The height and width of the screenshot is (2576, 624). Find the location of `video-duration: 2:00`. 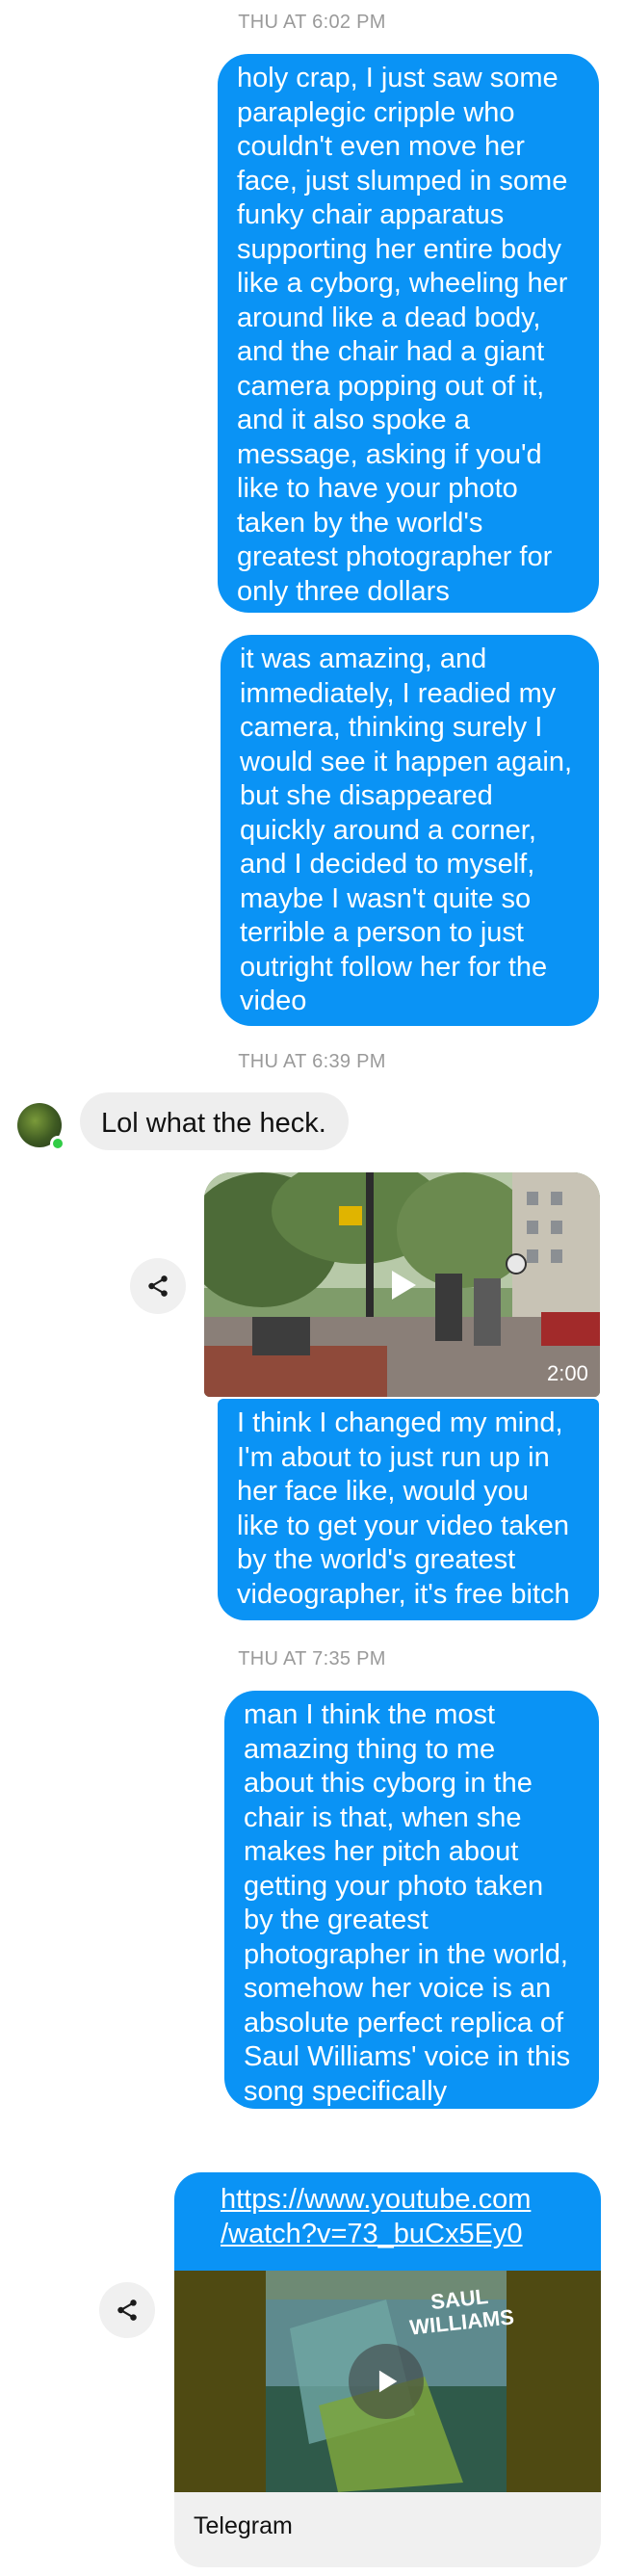

video-duration: 2:00 is located at coordinates (567, 1373).